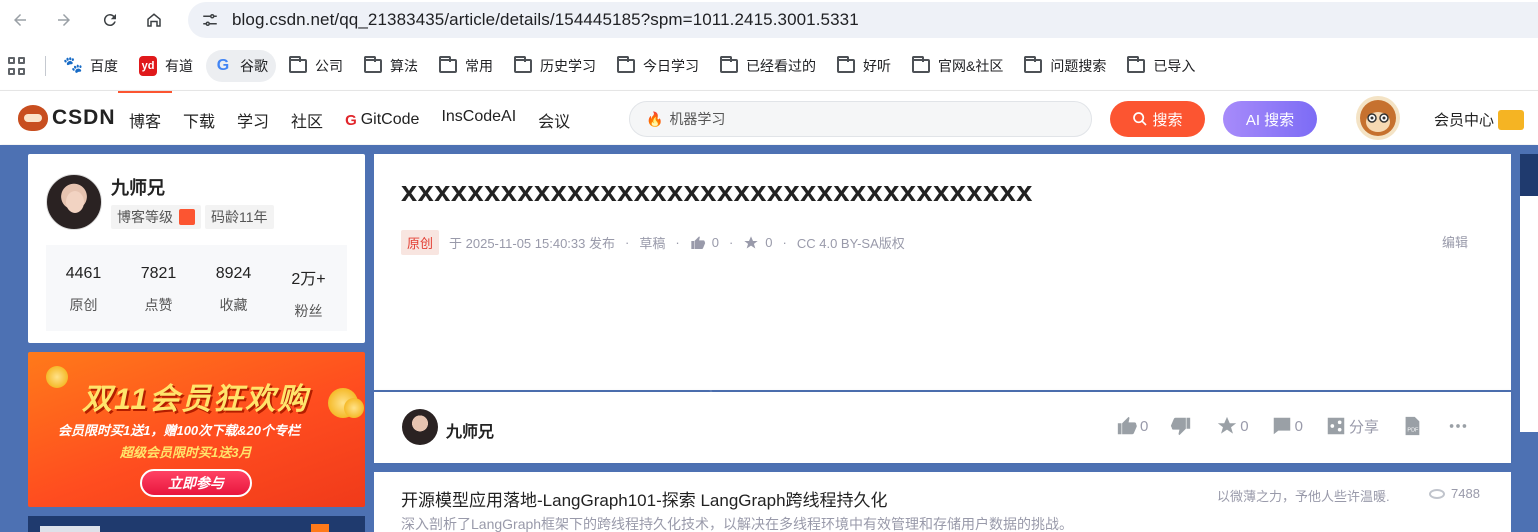 Image resolution: width=1538 pixels, height=532 pixels. What do you see at coordinates (1303, 495) in the screenshot?
I see `recommend-author: 以微薄之力，予他人些许温暖.` at bounding box center [1303, 495].